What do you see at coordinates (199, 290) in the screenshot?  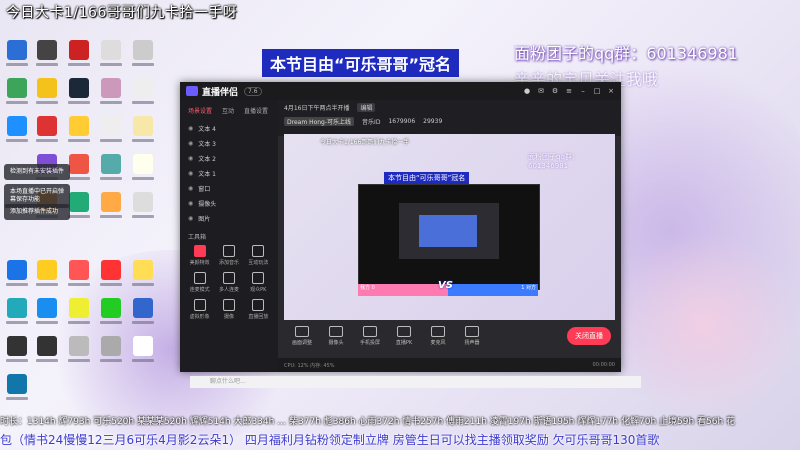 I see `tool-label: 连麦模式` at bounding box center [199, 290].